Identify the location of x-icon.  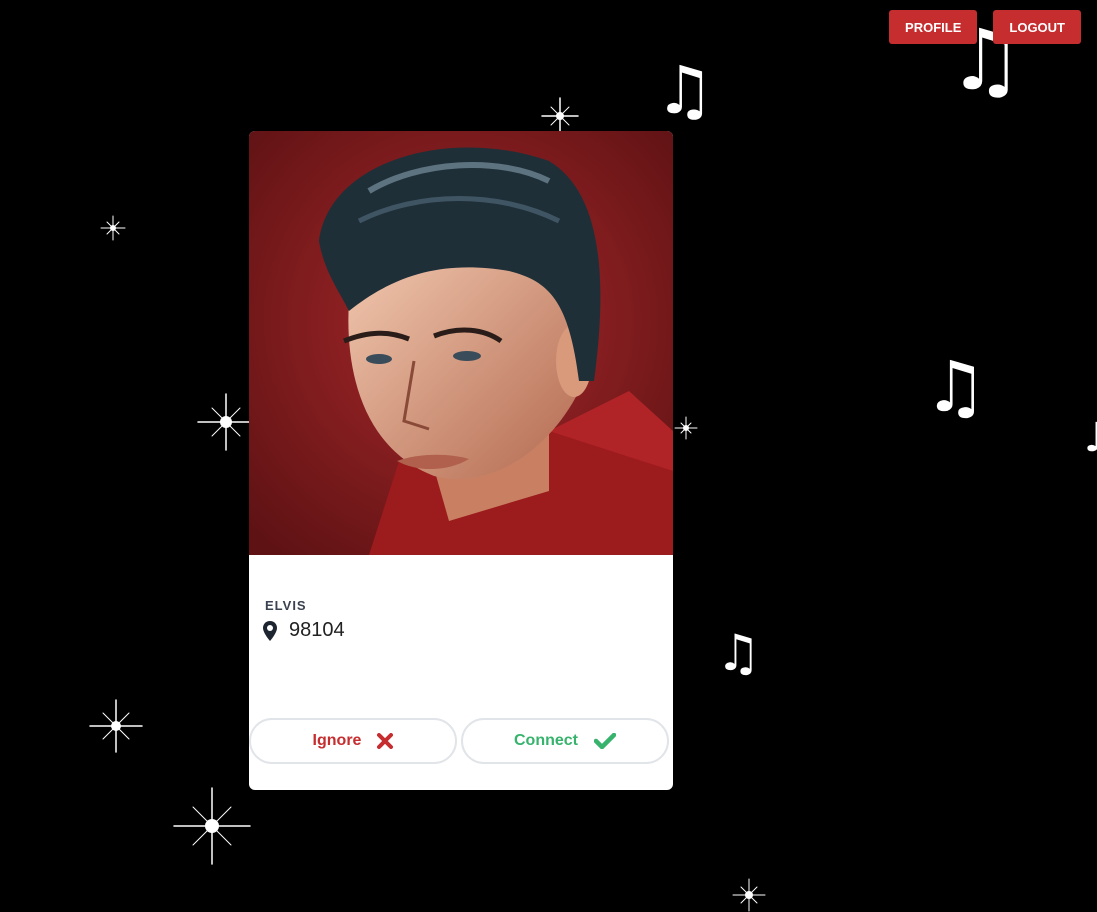
(385, 741).